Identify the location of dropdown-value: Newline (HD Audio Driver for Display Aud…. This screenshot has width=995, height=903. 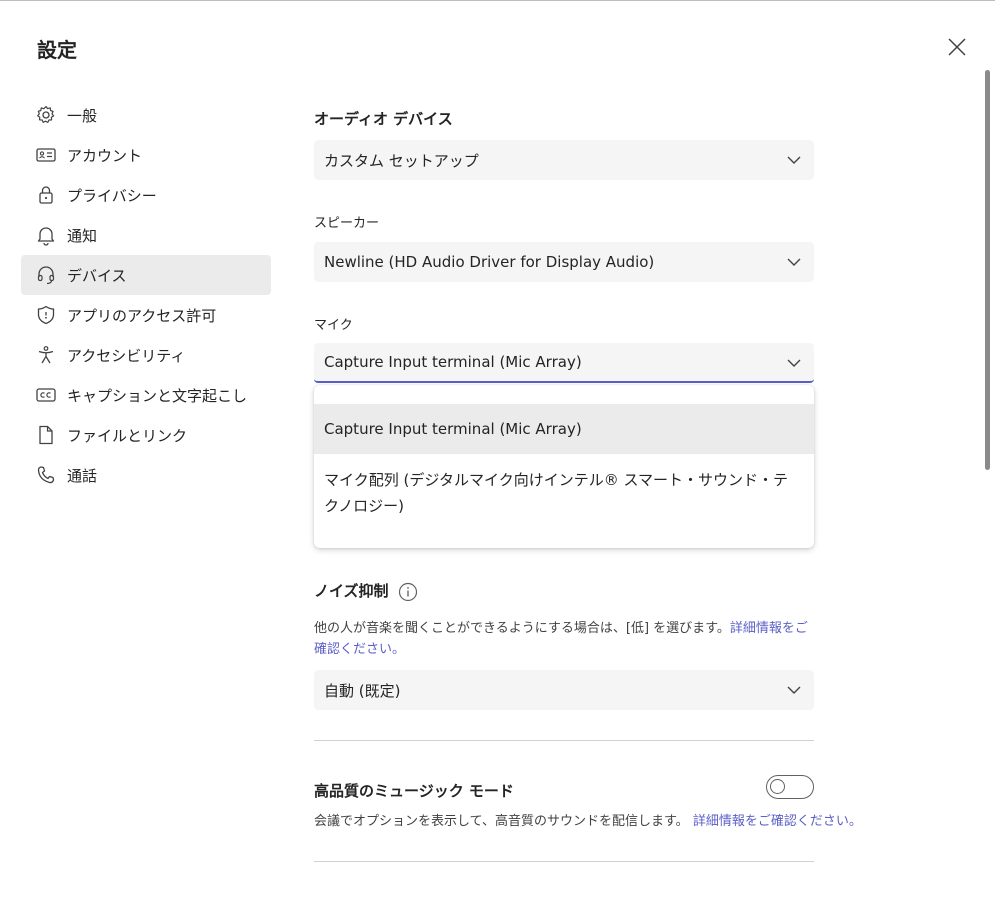
(489, 262).